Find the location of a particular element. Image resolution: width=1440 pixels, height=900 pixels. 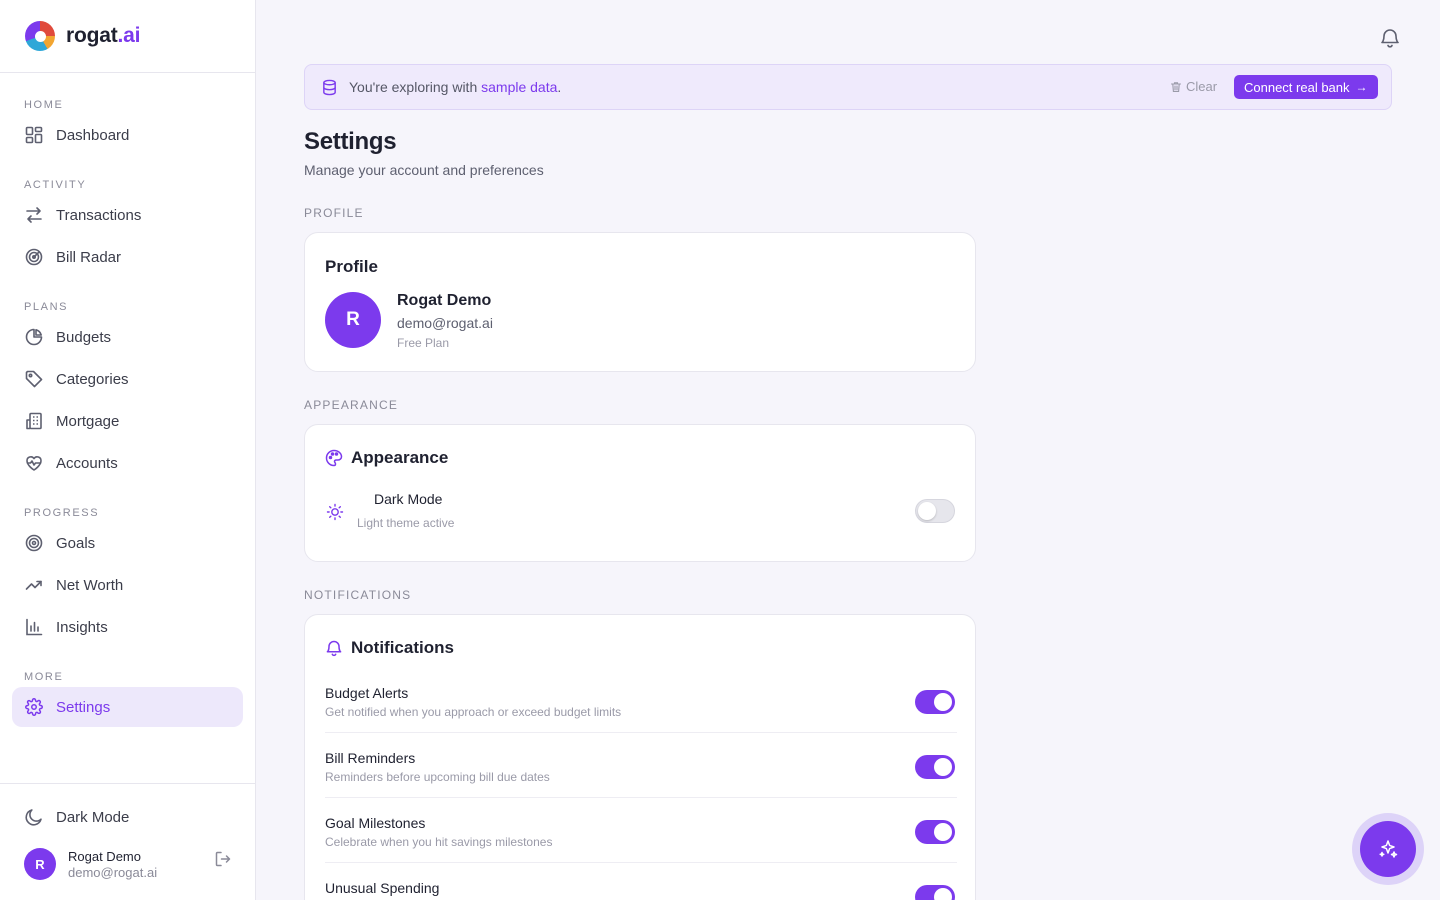

arrow-right-icon: → is located at coordinates (1361, 87).